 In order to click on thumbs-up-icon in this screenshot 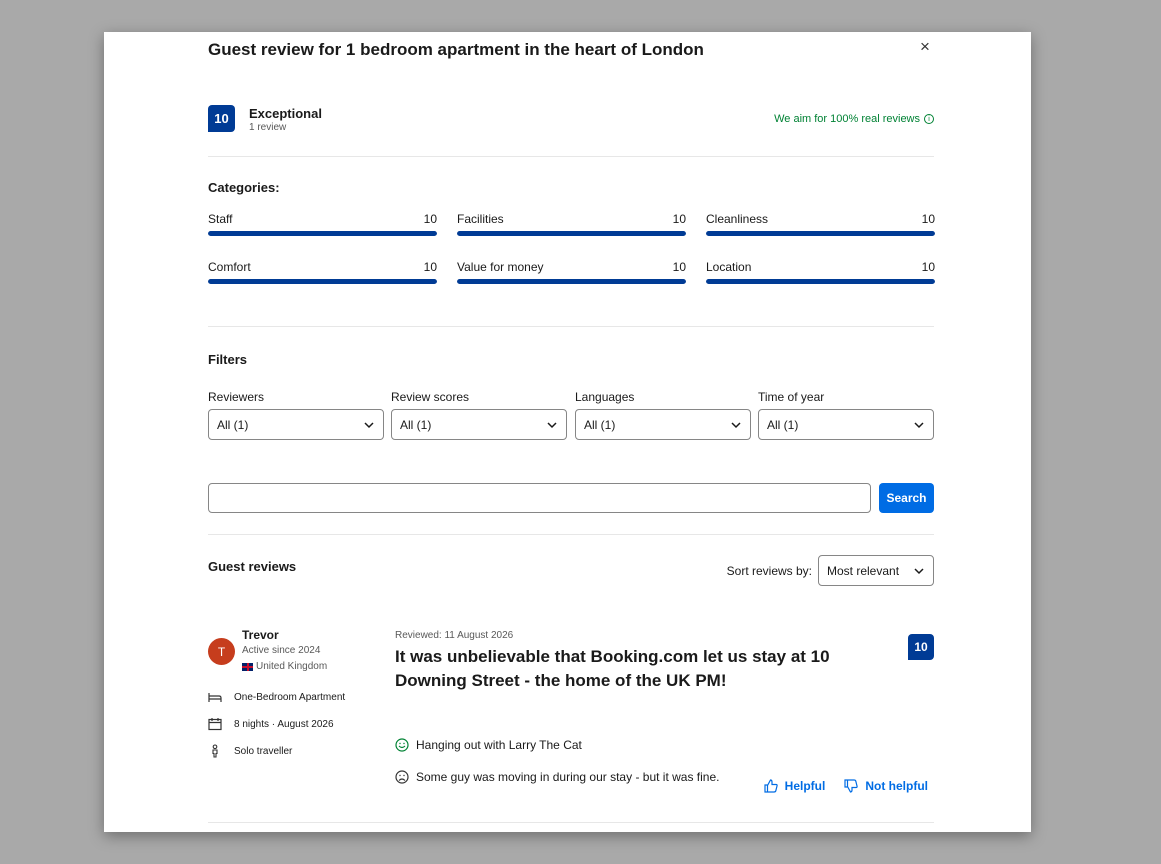, I will do `click(771, 786)`.